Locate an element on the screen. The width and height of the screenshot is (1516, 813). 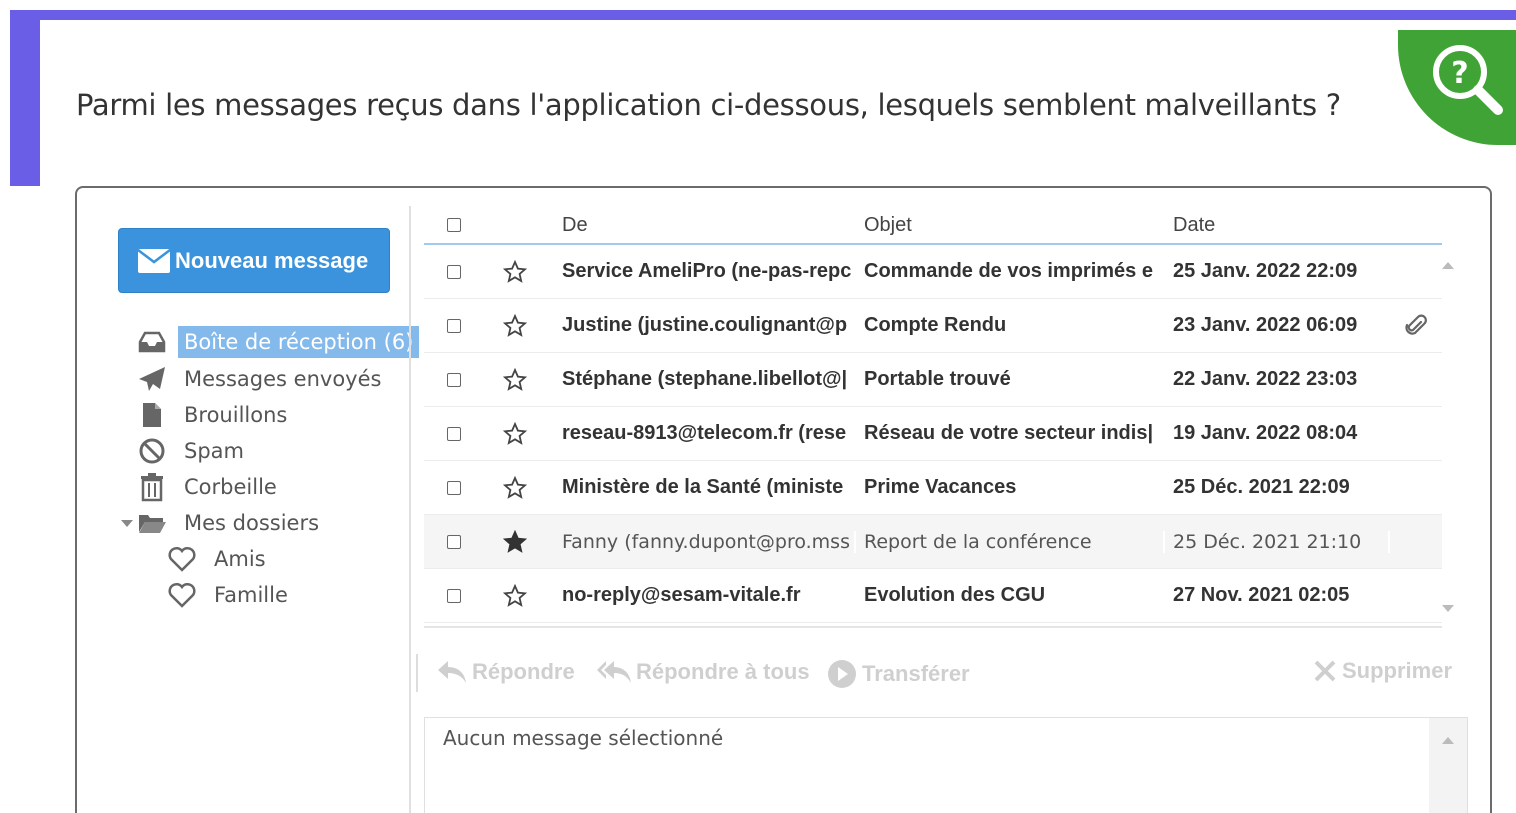
sidebar-item-my-folders: Mes dossiers is located at coordinates (221, 523).